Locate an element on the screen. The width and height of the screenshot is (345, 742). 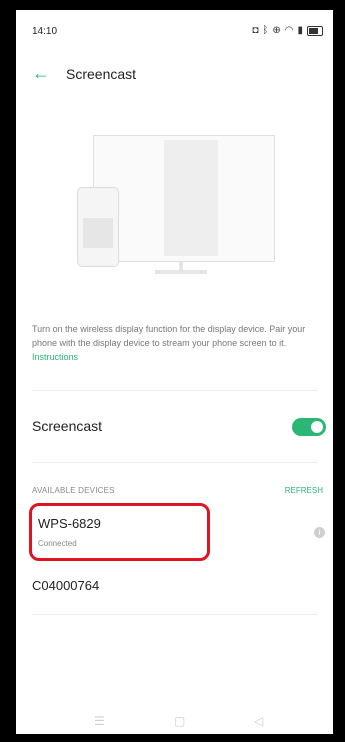
instructions-link: Instructions is located at coordinates (55, 357).